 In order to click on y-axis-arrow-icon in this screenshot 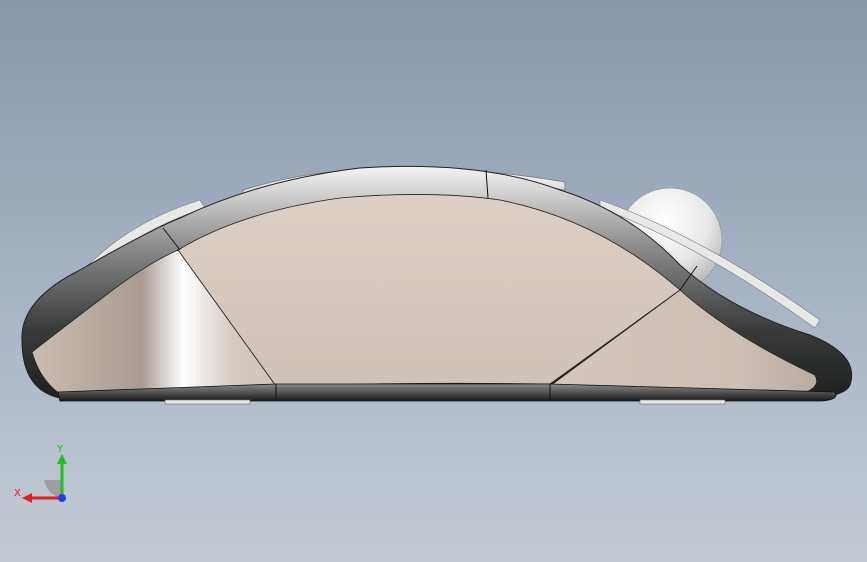, I will do `click(62, 459)`.